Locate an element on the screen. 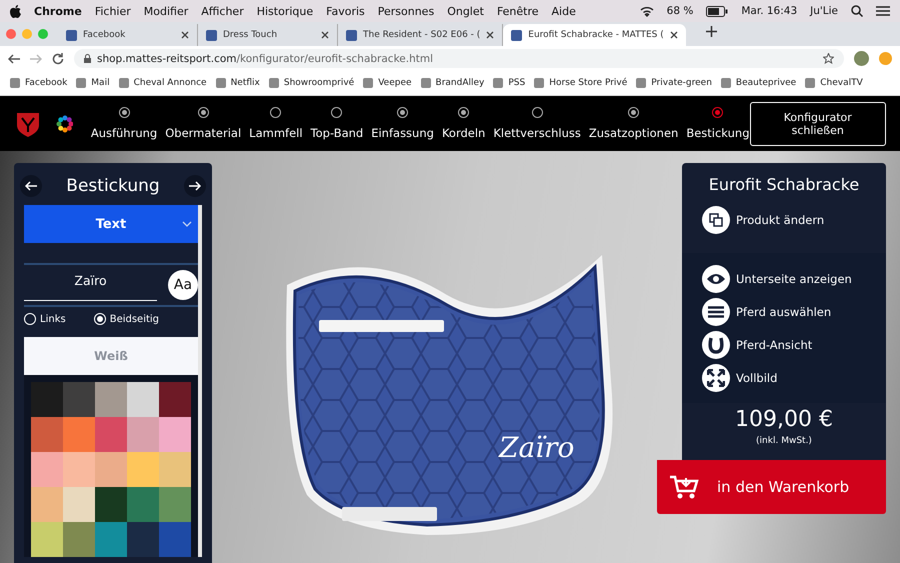 Image resolution: width=900 pixels, height=563 pixels. browser-tab: Eurofit Schabracke - MATTES ( is located at coordinates (594, 35).